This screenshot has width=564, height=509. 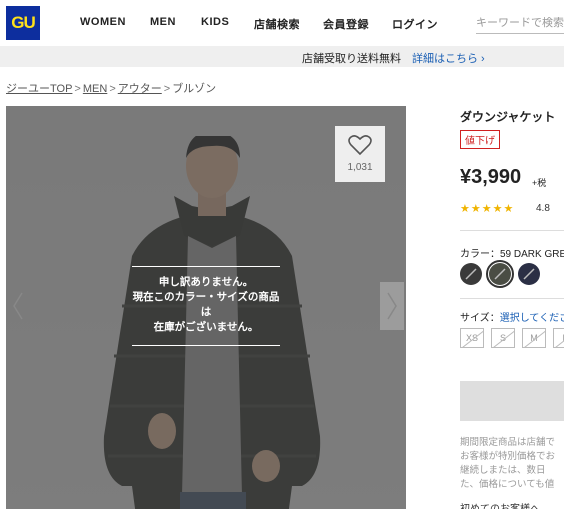 I want to click on prev-image-button, so click(x=18, y=306).